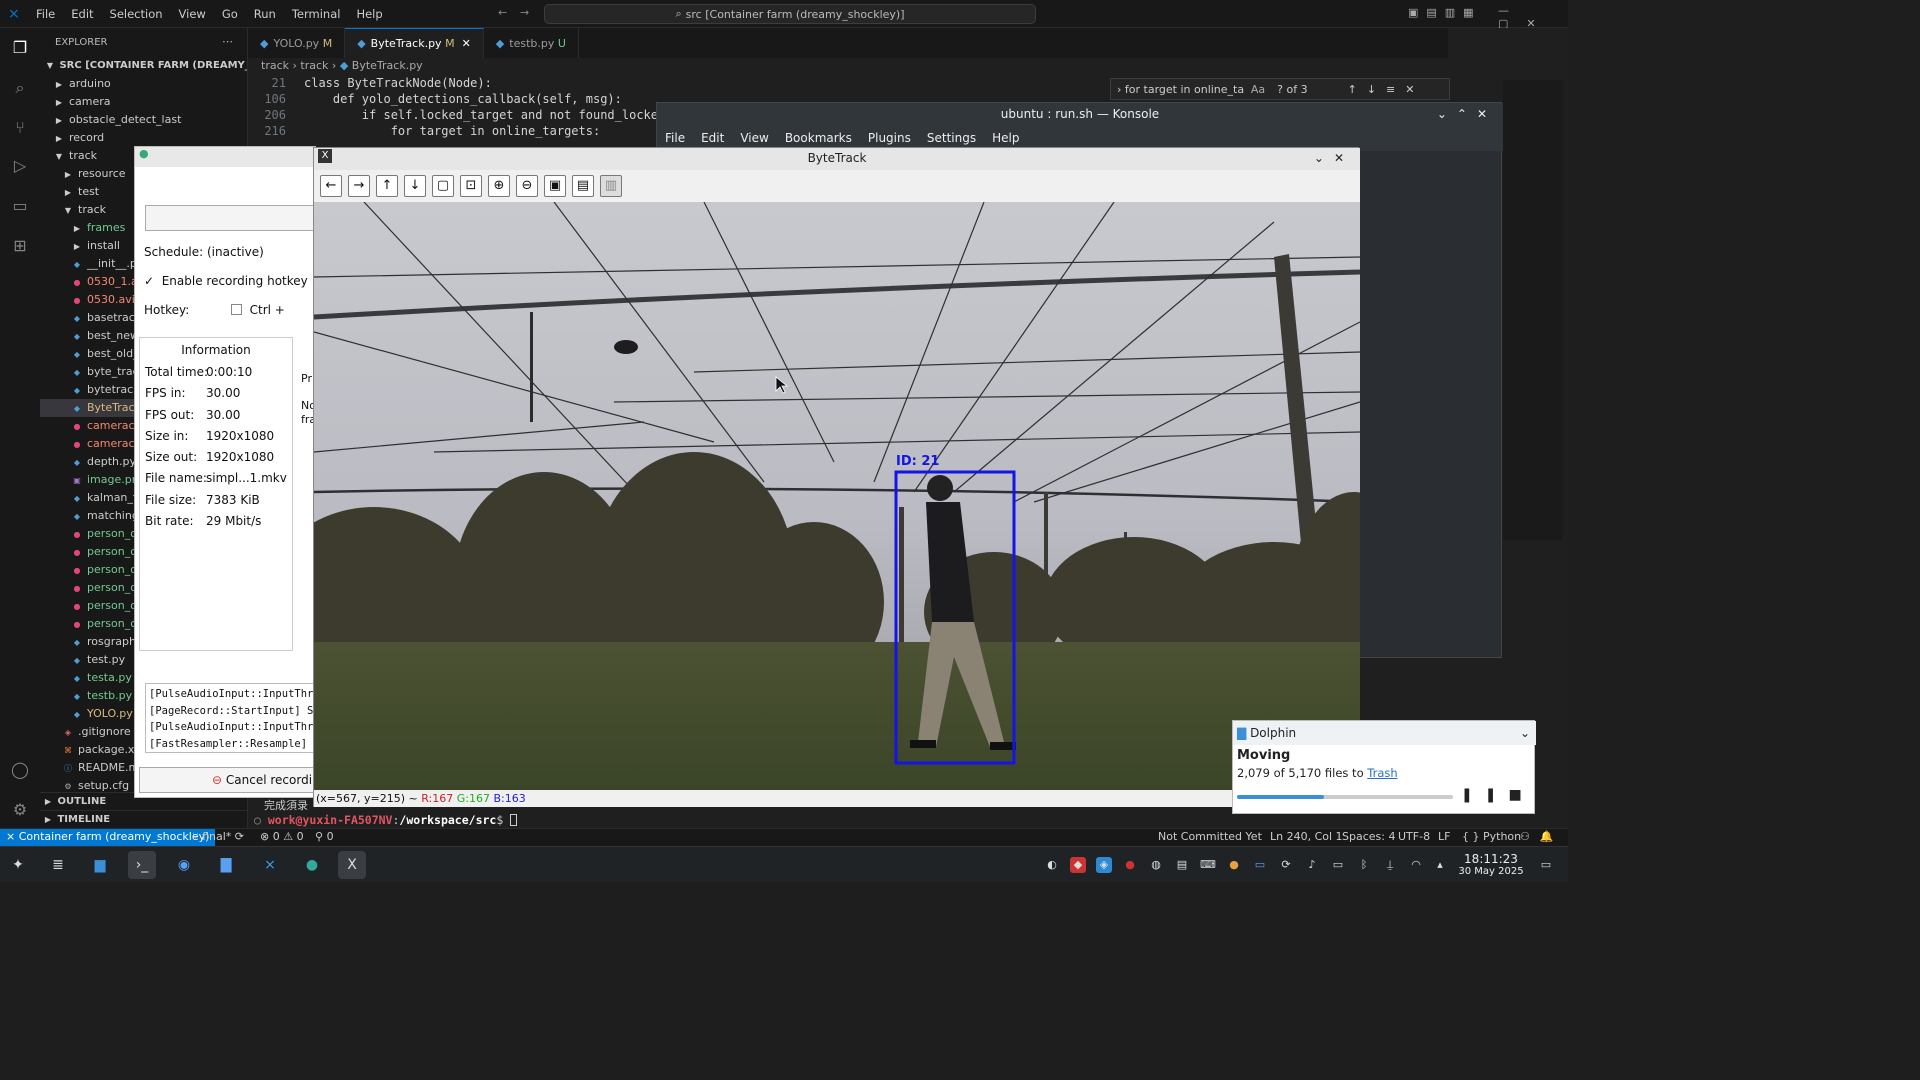 The height and width of the screenshot is (1080, 1920). What do you see at coordinates (297, 43) in the screenshot?
I see `tab-yolo: ◆ YOLO.py M` at bounding box center [297, 43].